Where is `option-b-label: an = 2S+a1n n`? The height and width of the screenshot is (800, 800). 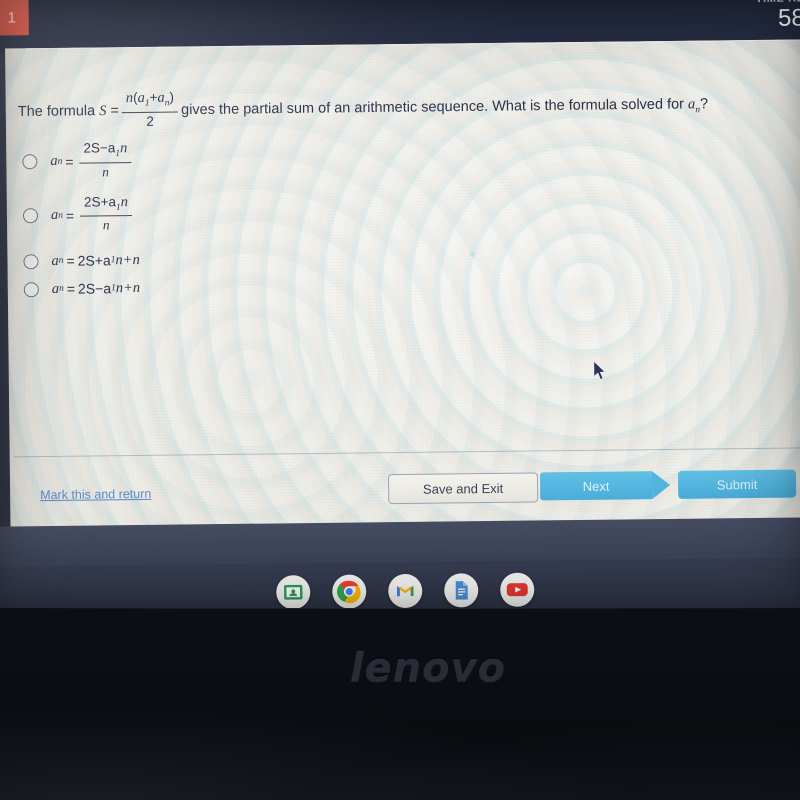
option-b-label: an = 2S+a1n n is located at coordinates (93, 214).